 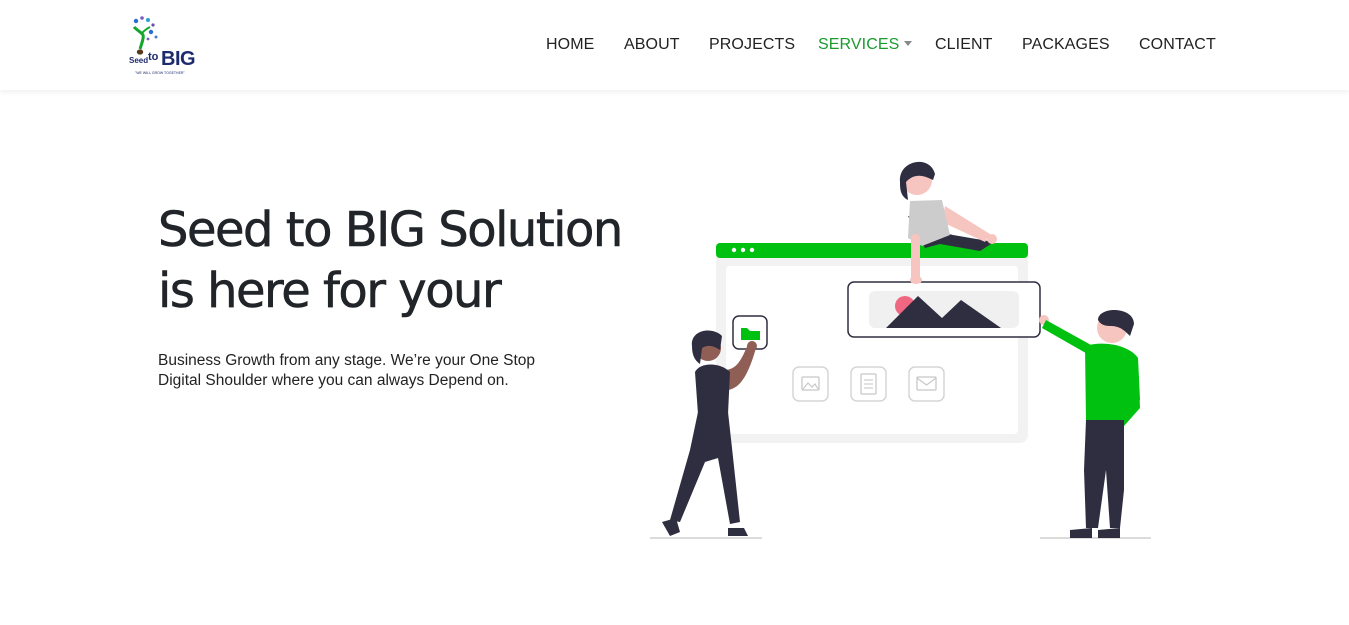 What do you see at coordinates (652, 45) in the screenshot?
I see `nav-about: ABOUT` at bounding box center [652, 45].